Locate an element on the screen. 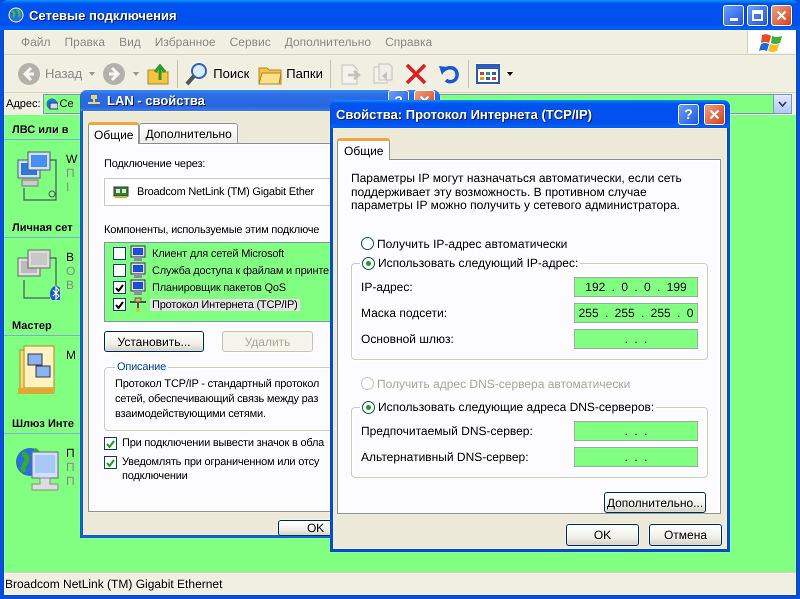  item-text: О is located at coordinates (71, 271).